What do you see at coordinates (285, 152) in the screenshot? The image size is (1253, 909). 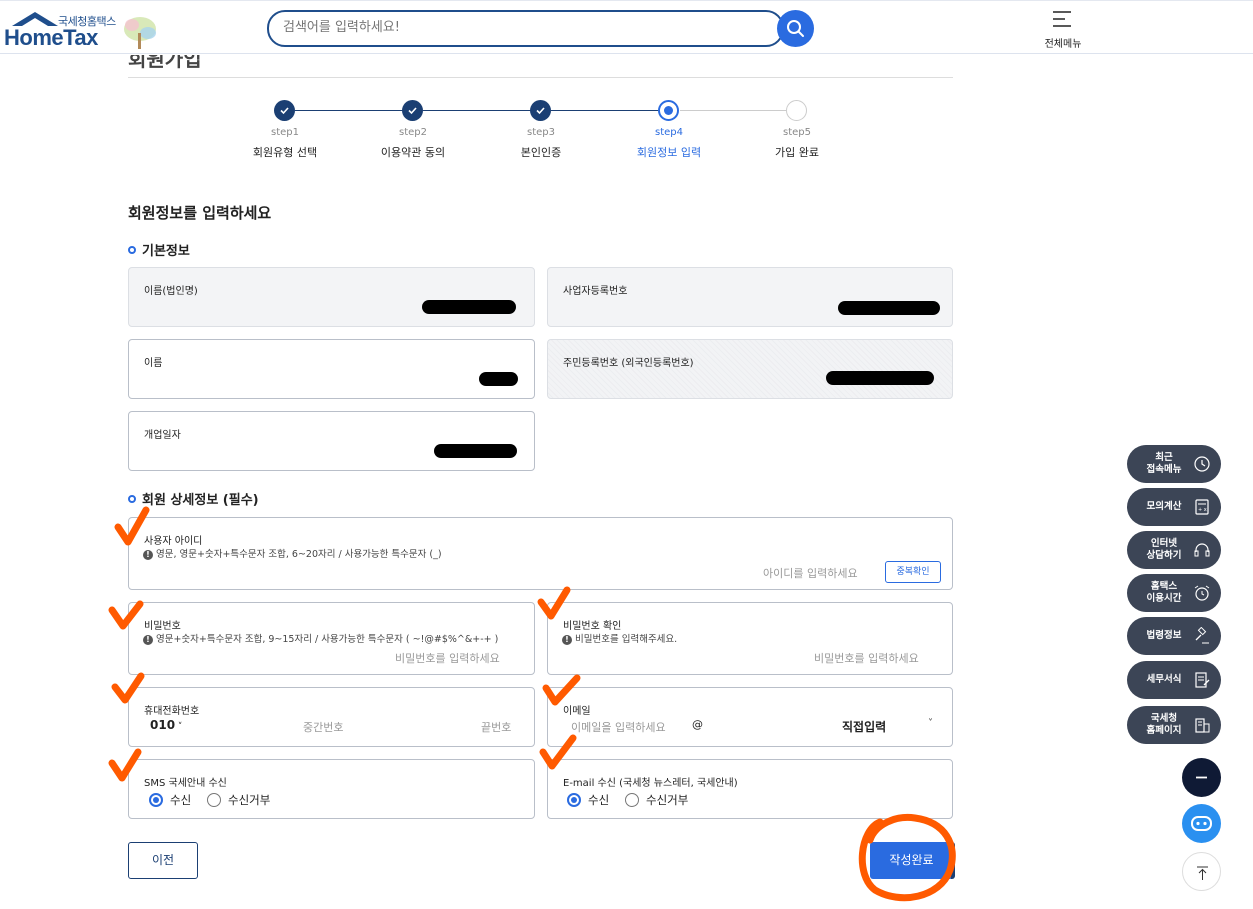 I see `step-name: 회원유형 선택` at bounding box center [285, 152].